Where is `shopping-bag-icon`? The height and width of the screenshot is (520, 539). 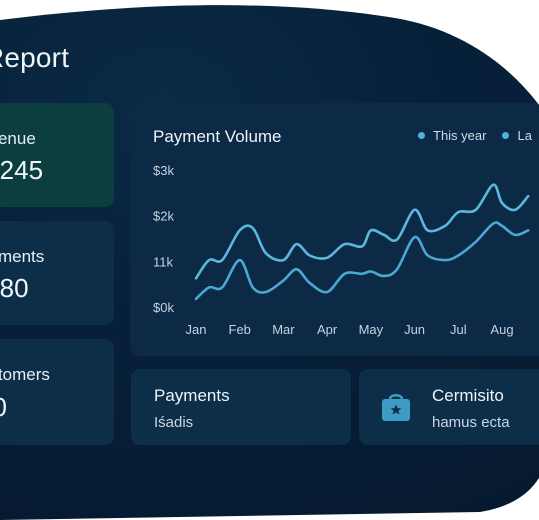
shopping-bag-icon is located at coordinates (396, 406).